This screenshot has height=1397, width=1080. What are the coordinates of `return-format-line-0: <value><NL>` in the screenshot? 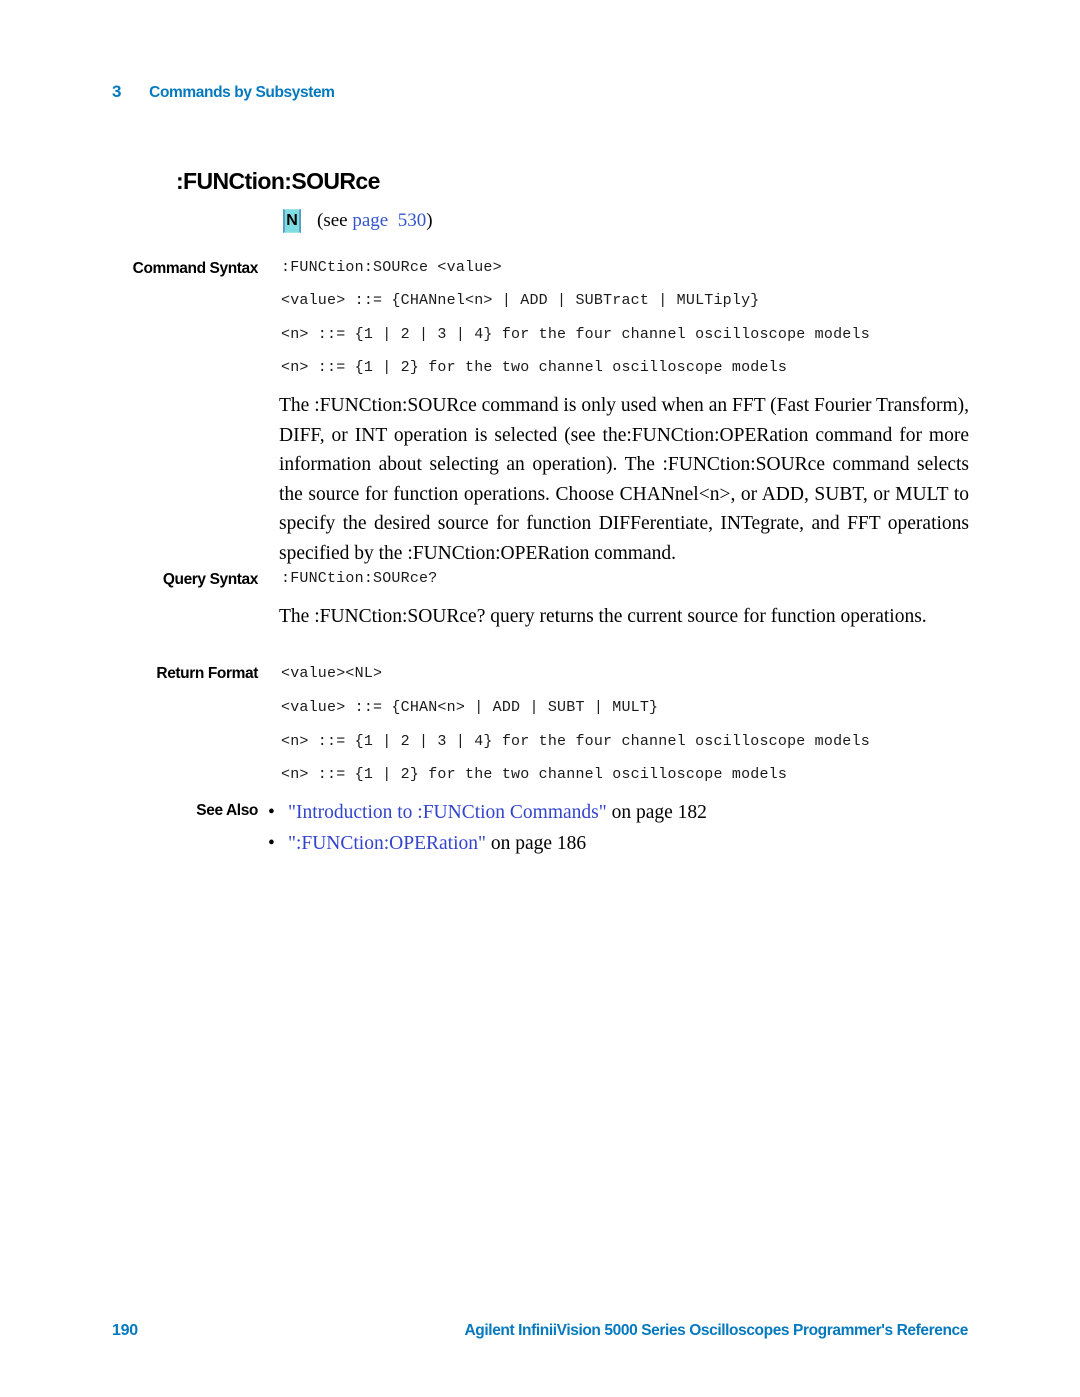 It's located at (332, 673).